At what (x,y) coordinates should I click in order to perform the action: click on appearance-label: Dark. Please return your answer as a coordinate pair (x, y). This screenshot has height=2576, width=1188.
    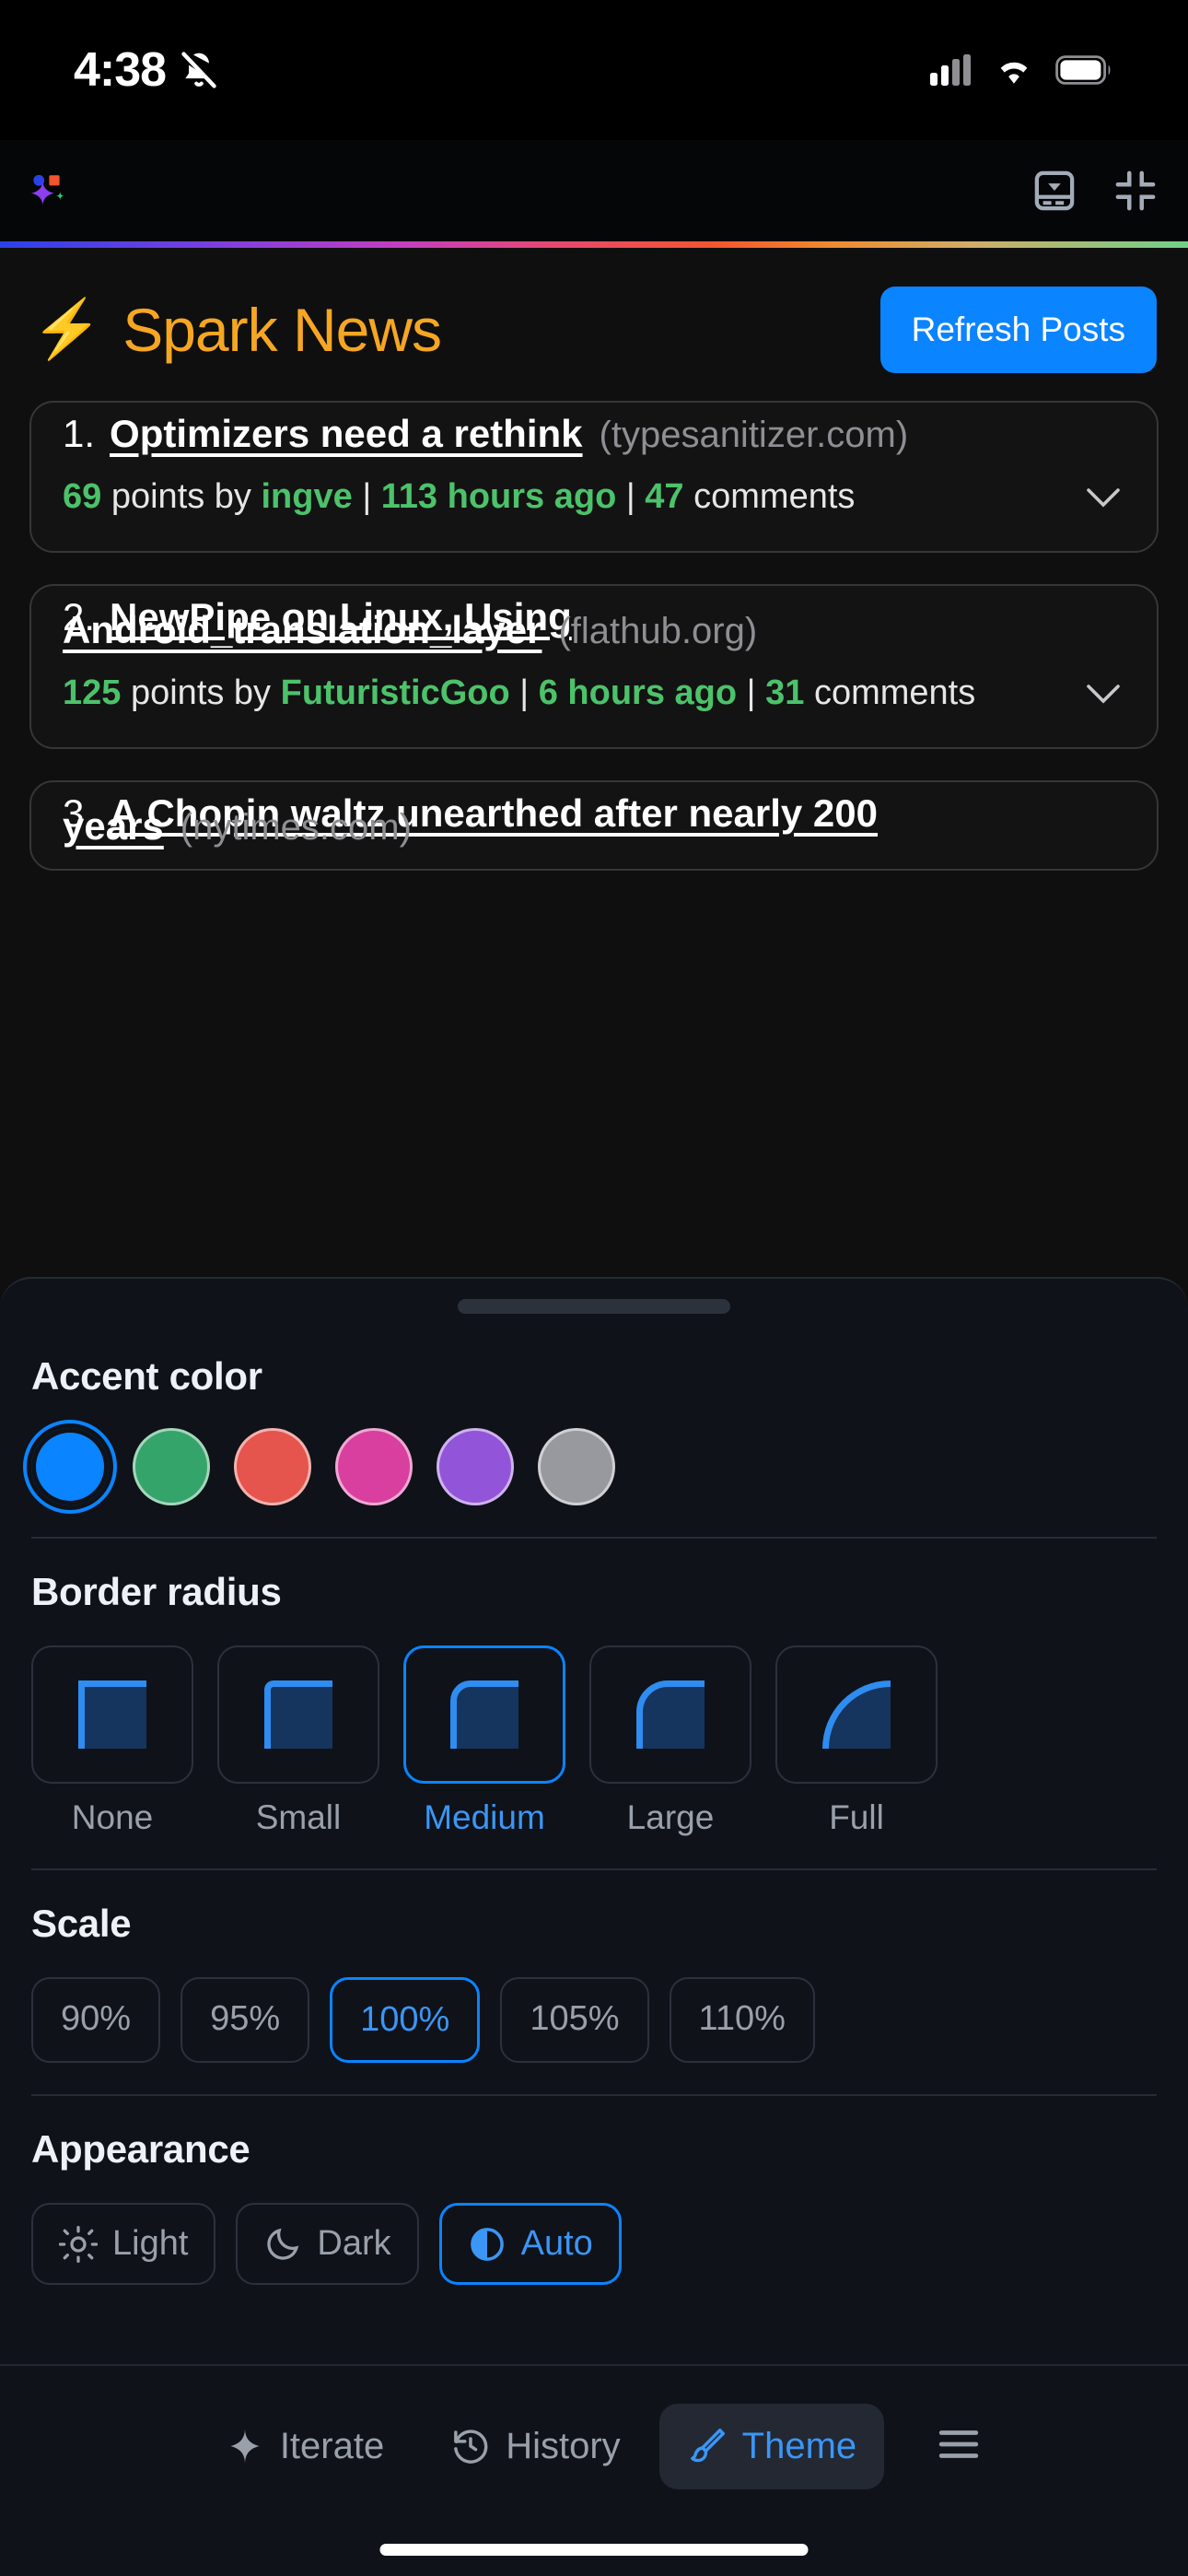
    Looking at the image, I should click on (354, 2243).